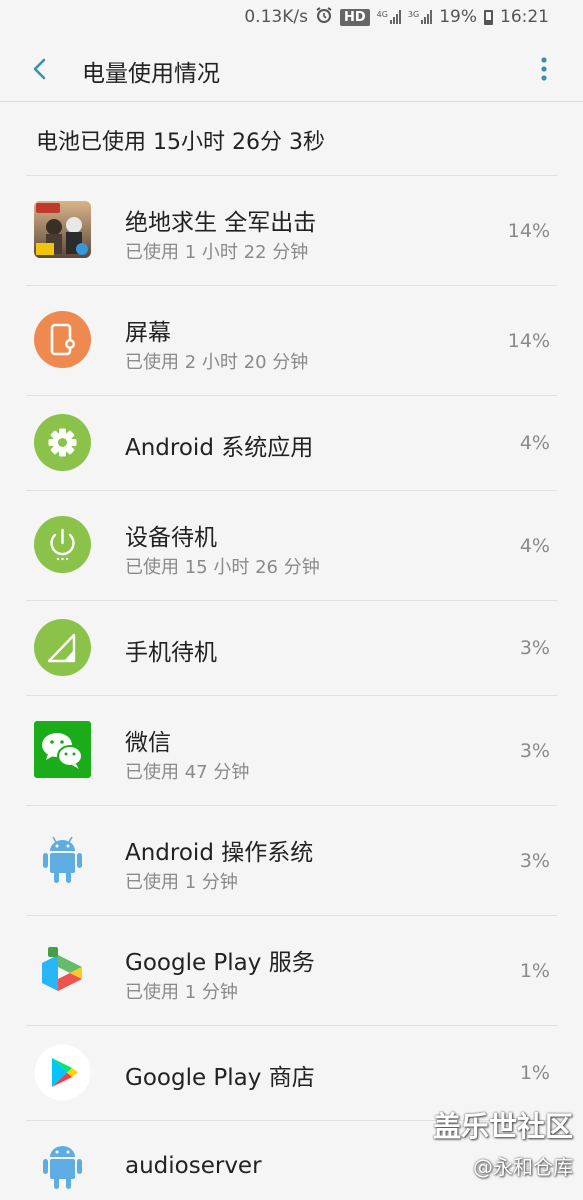 Image resolution: width=583 pixels, height=1200 pixels. What do you see at coordinates (389, 17) in the screenshot?
I see `signal-icon: 4G` at bounding box center [389, 17].